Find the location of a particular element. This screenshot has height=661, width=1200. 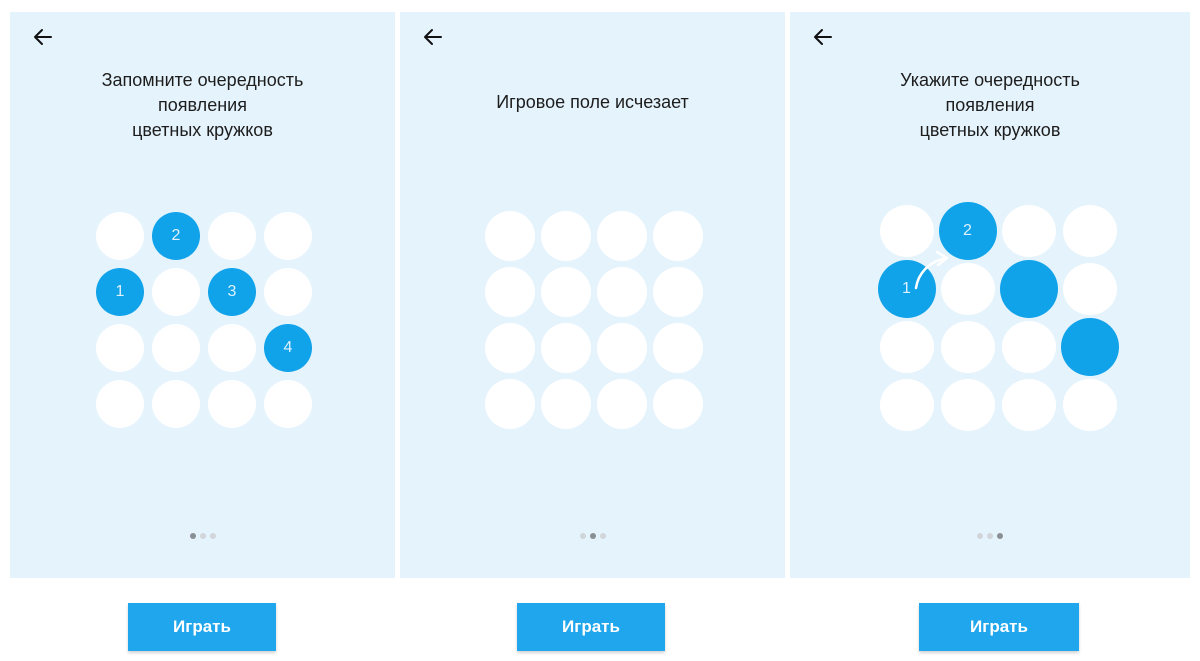

instruction-title: Игровое поле исчезает is located at coordinates (592, 102).